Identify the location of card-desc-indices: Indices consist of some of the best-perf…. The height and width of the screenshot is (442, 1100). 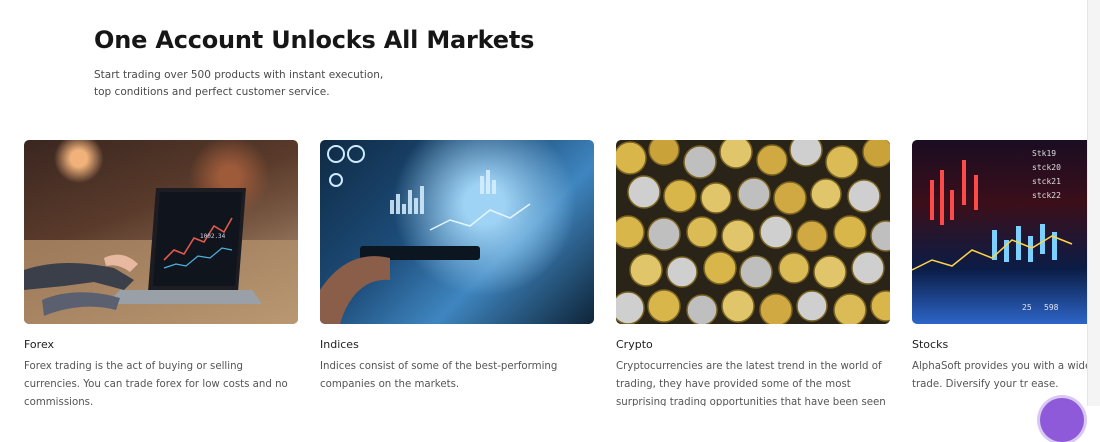
(439, 375).